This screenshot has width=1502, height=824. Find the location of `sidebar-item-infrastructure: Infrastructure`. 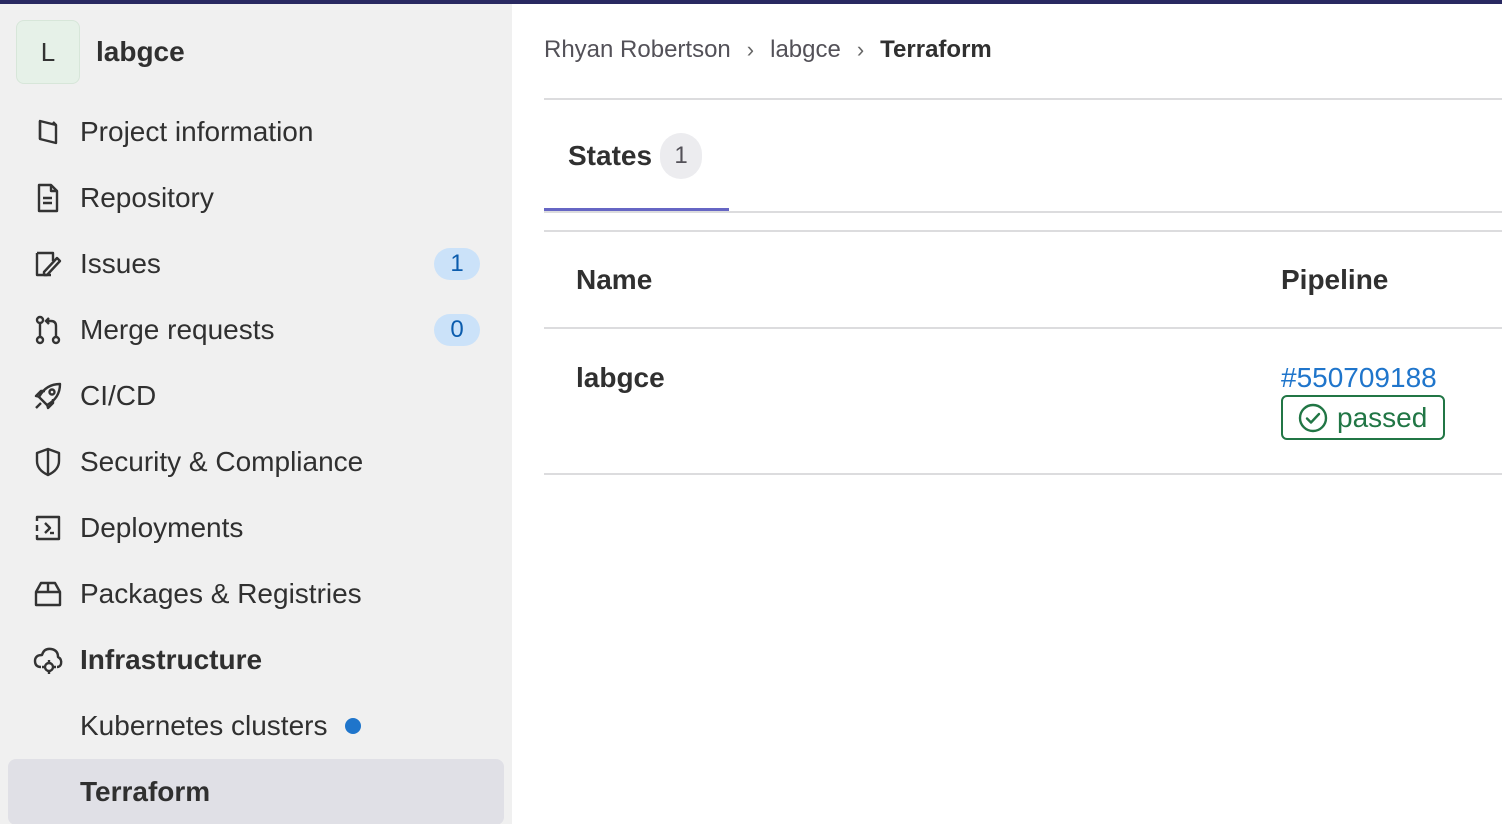

sidebar-item-infrastructure: Infrastructure is located at coordinates (256, 660).